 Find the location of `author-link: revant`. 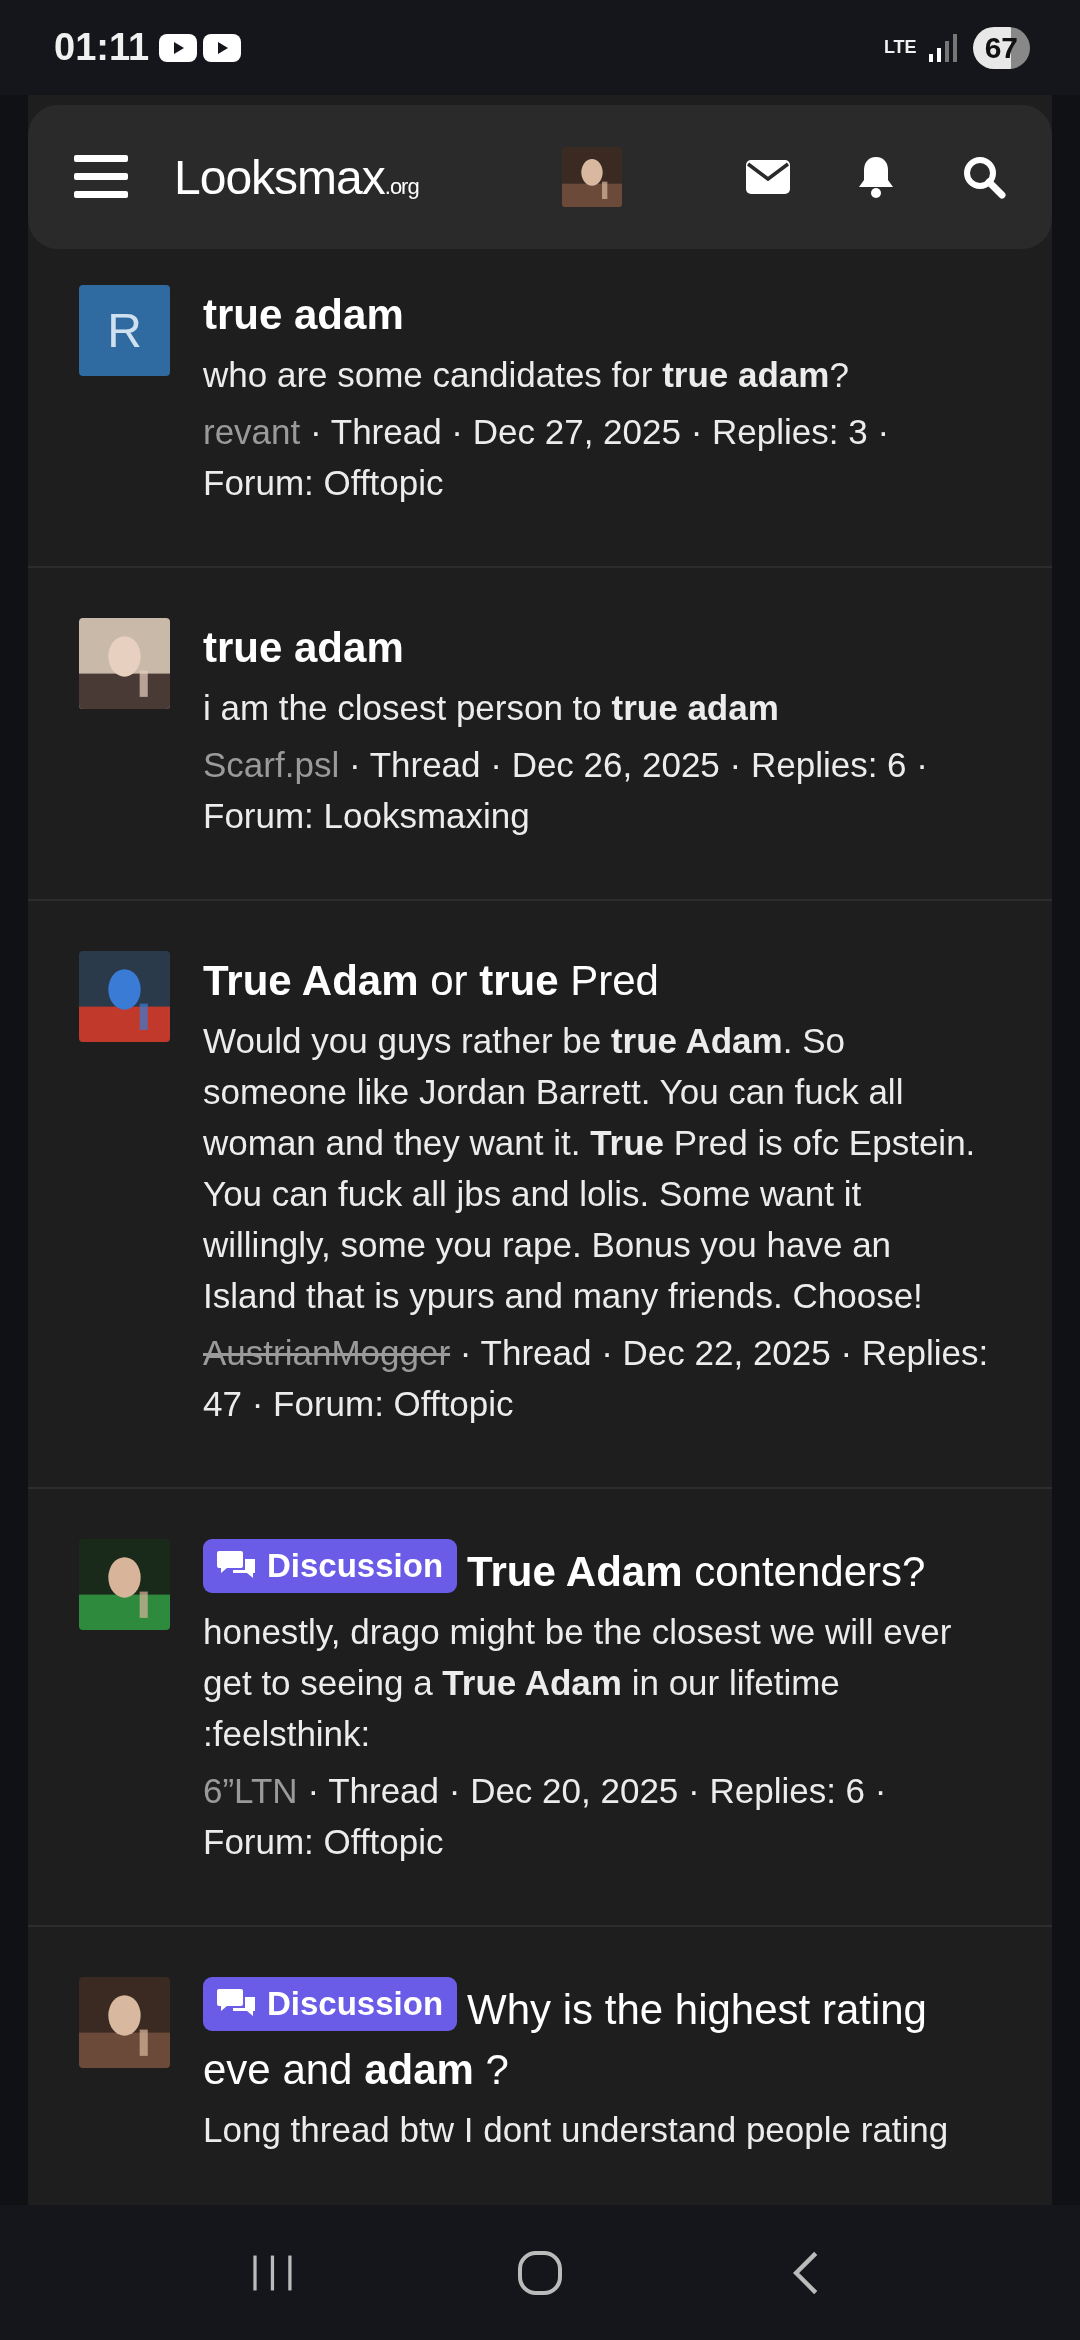

author-link: revant is located at coordinates (252, 431).